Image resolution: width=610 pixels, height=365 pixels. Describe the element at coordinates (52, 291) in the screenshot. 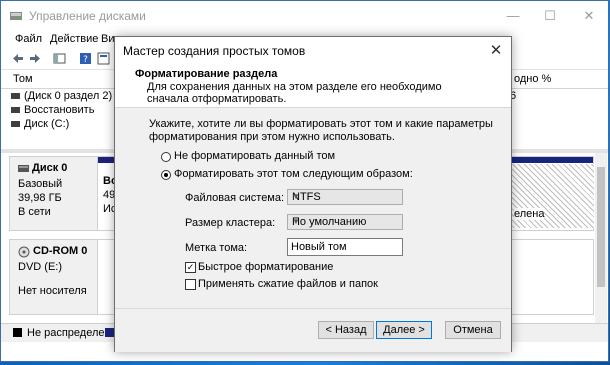

I see `disk-status: Нет носителя` at that location.